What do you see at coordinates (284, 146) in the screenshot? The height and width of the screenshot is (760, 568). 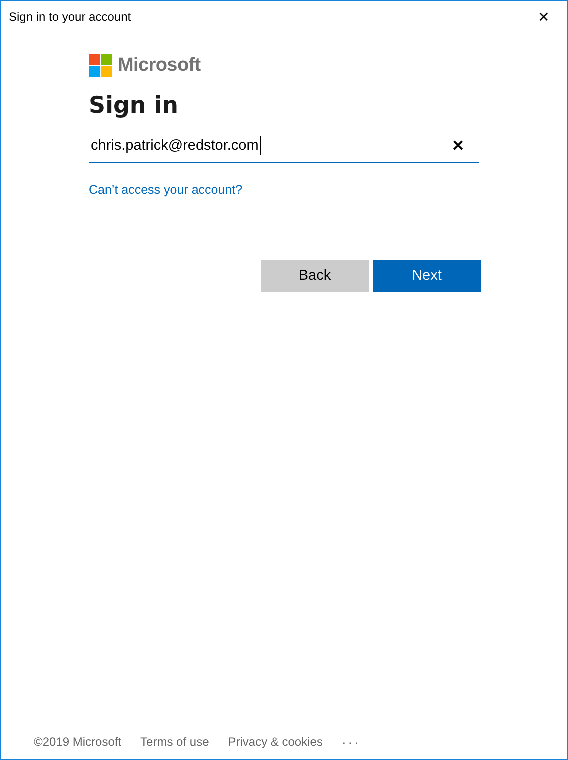 I see `email-field: chris.patrick@redstor.com ✕` at bounding box center [284, 146].